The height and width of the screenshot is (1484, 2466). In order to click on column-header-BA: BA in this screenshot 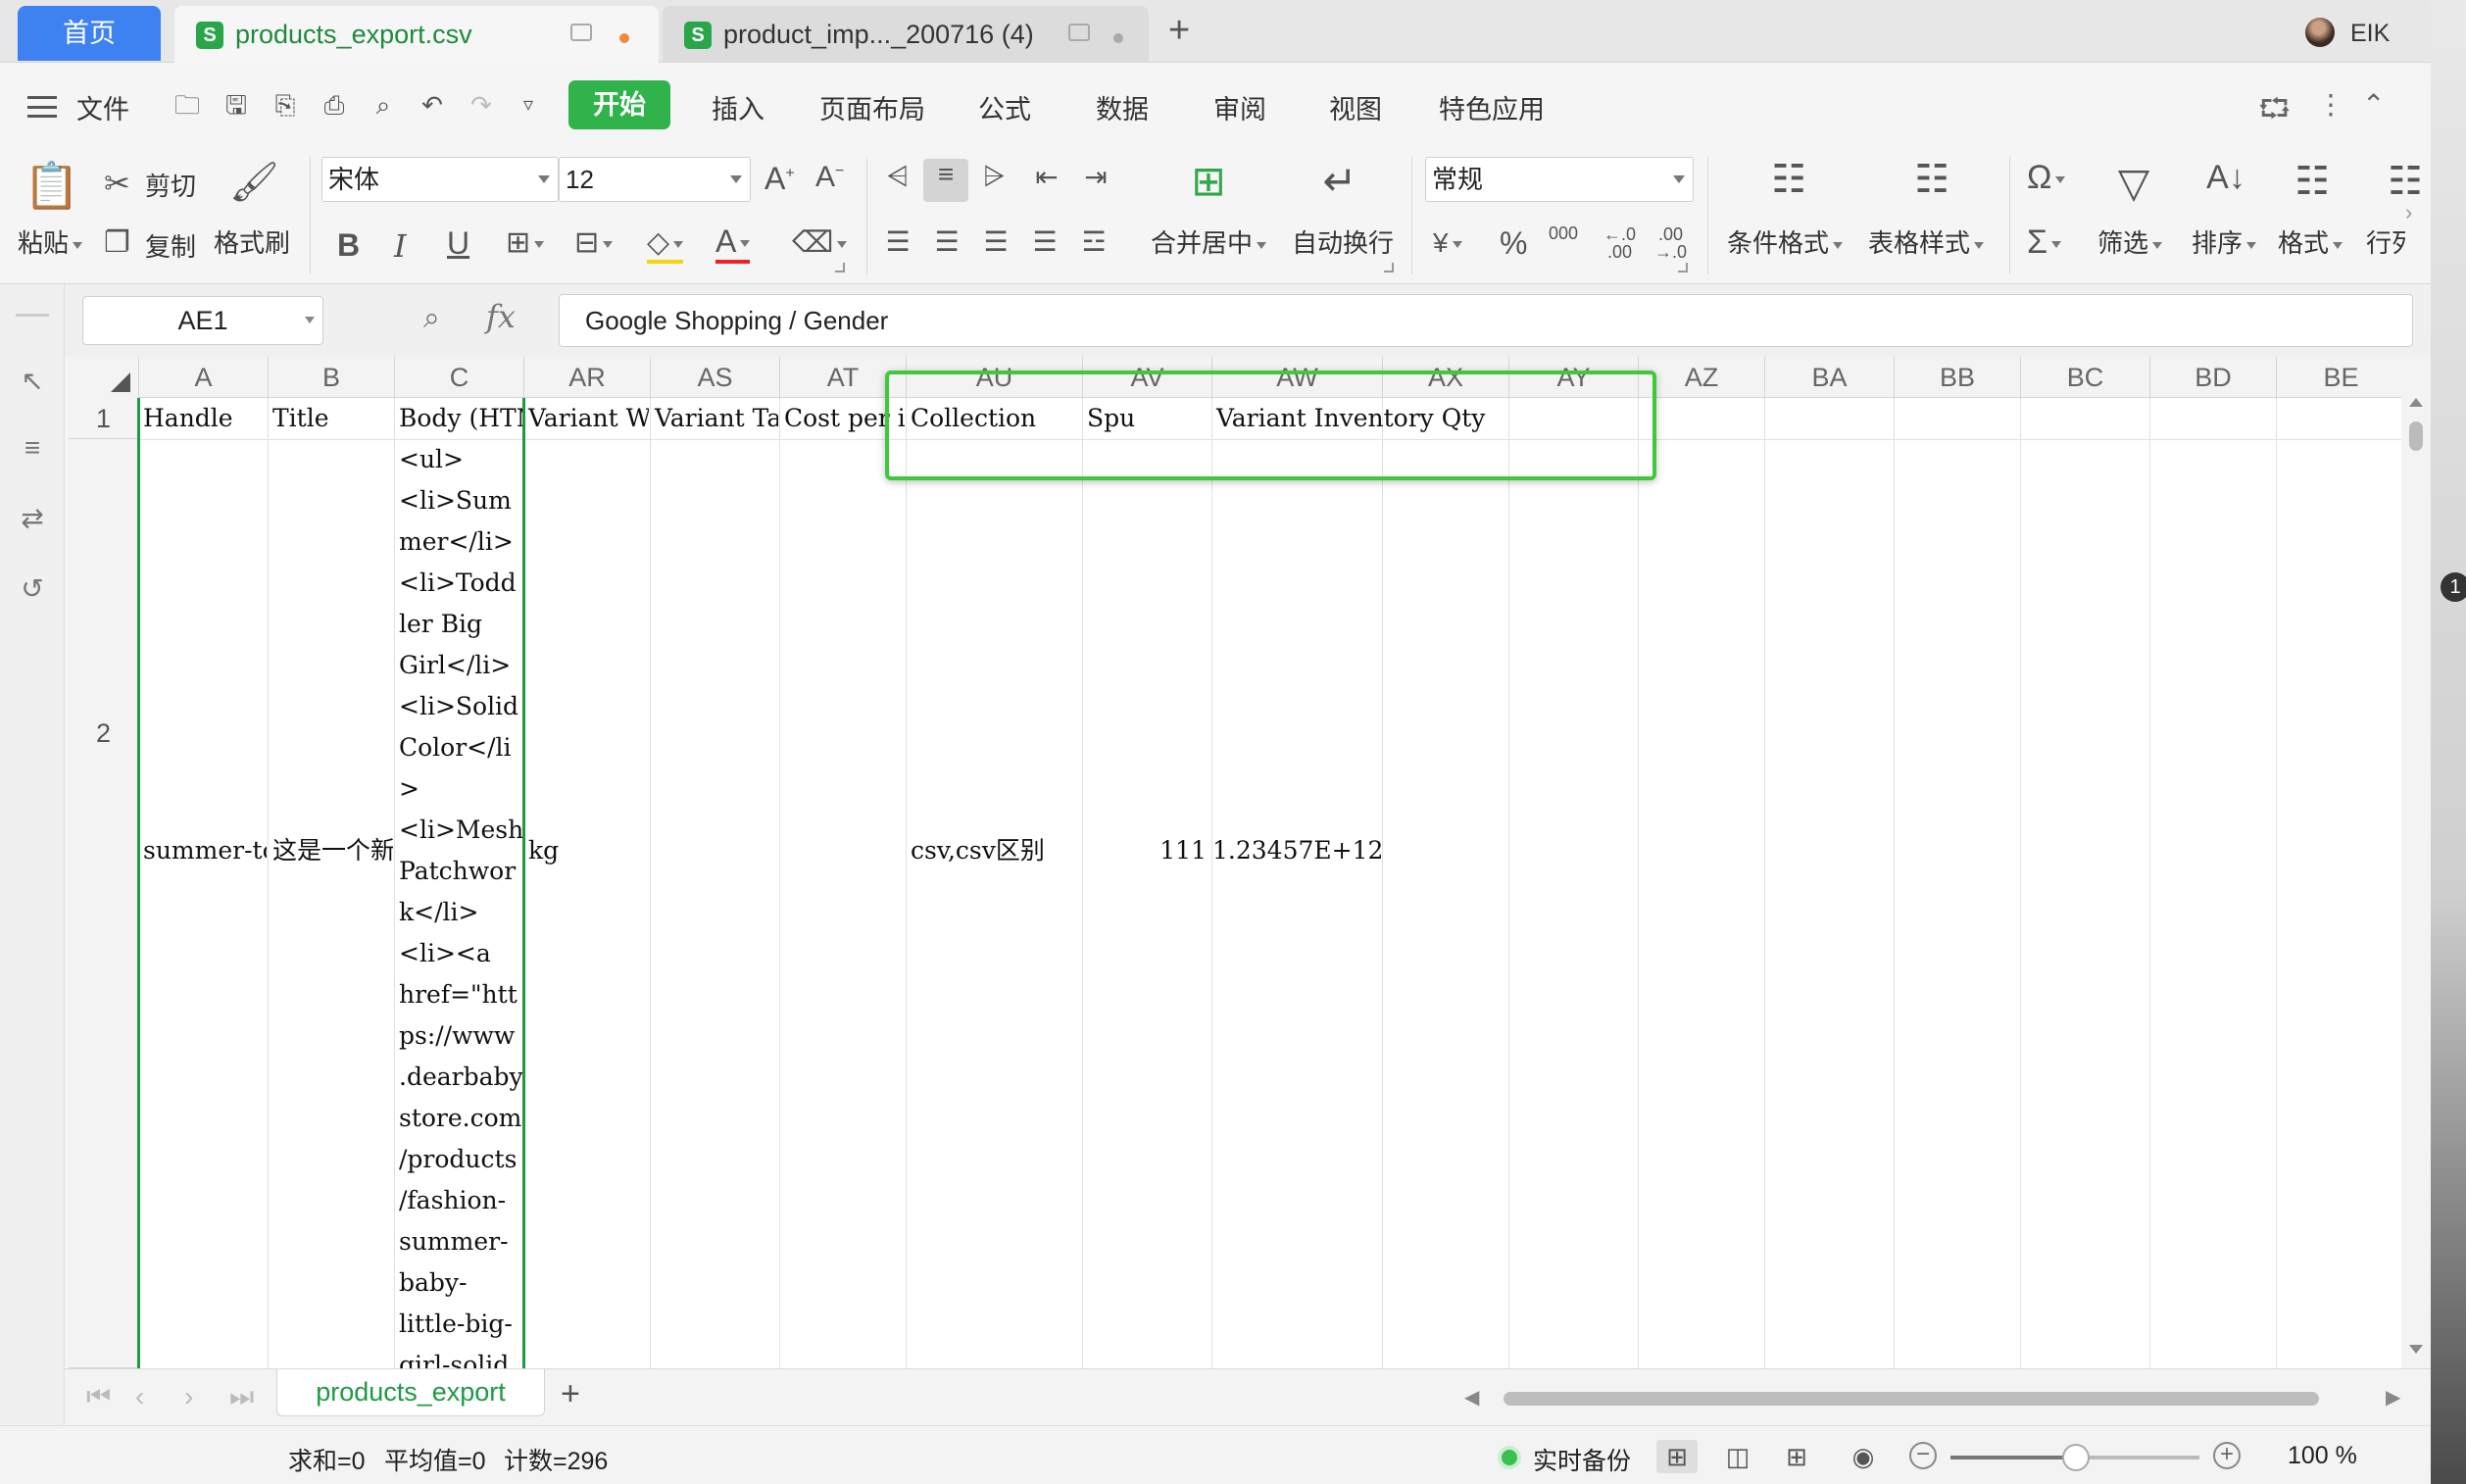, I will do `click(1830, 377)`.